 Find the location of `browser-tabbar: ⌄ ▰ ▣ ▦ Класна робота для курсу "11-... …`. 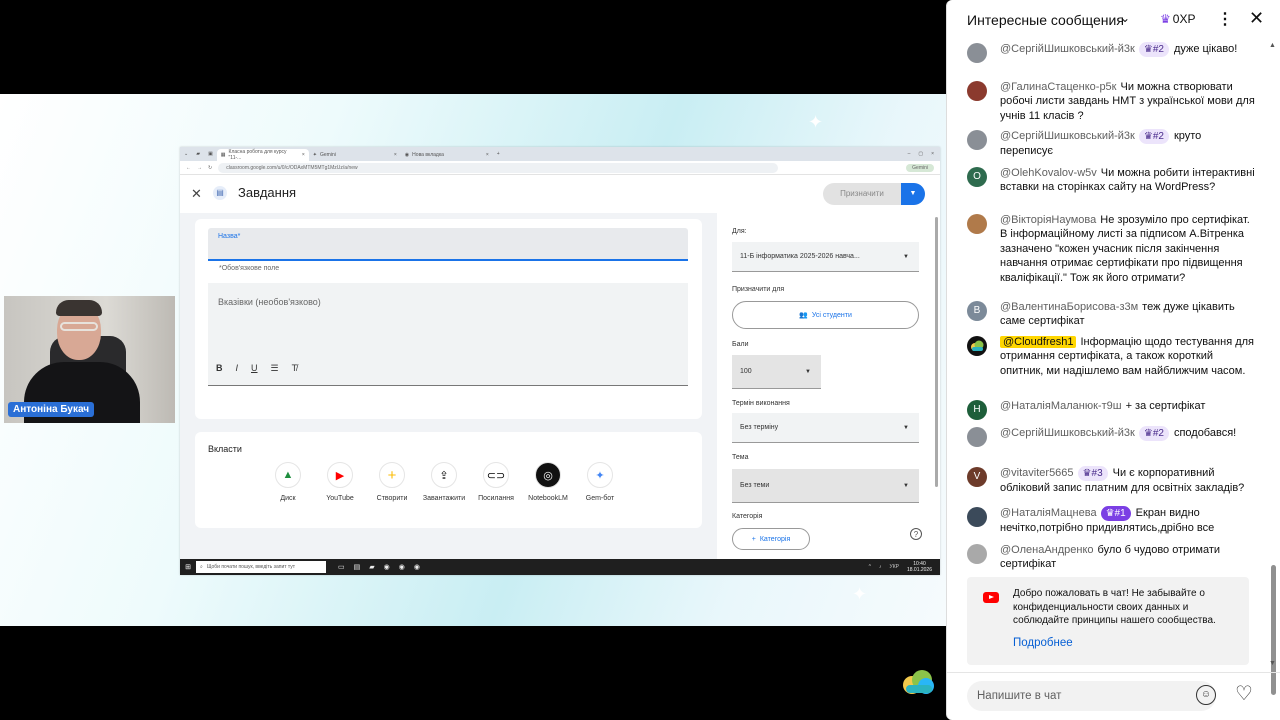

browser-tabbar: ⌄ ▰ ▣ ▦ Класна робота для курсу "11-... … is located at coordinates (560, 154).